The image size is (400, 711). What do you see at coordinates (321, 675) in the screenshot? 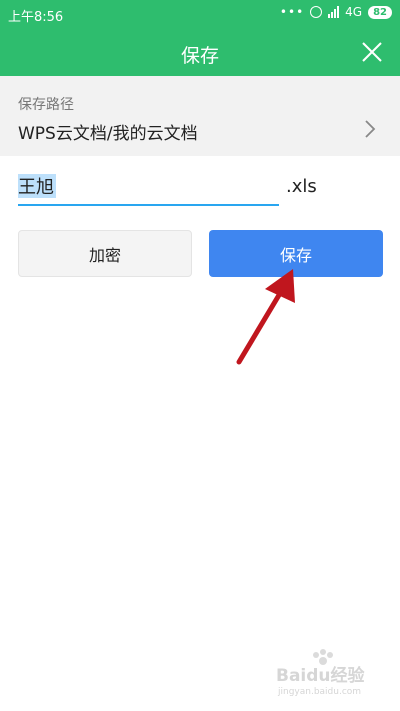
I see `watermark-text: Baidu经验` at bounding box center [321, 675].